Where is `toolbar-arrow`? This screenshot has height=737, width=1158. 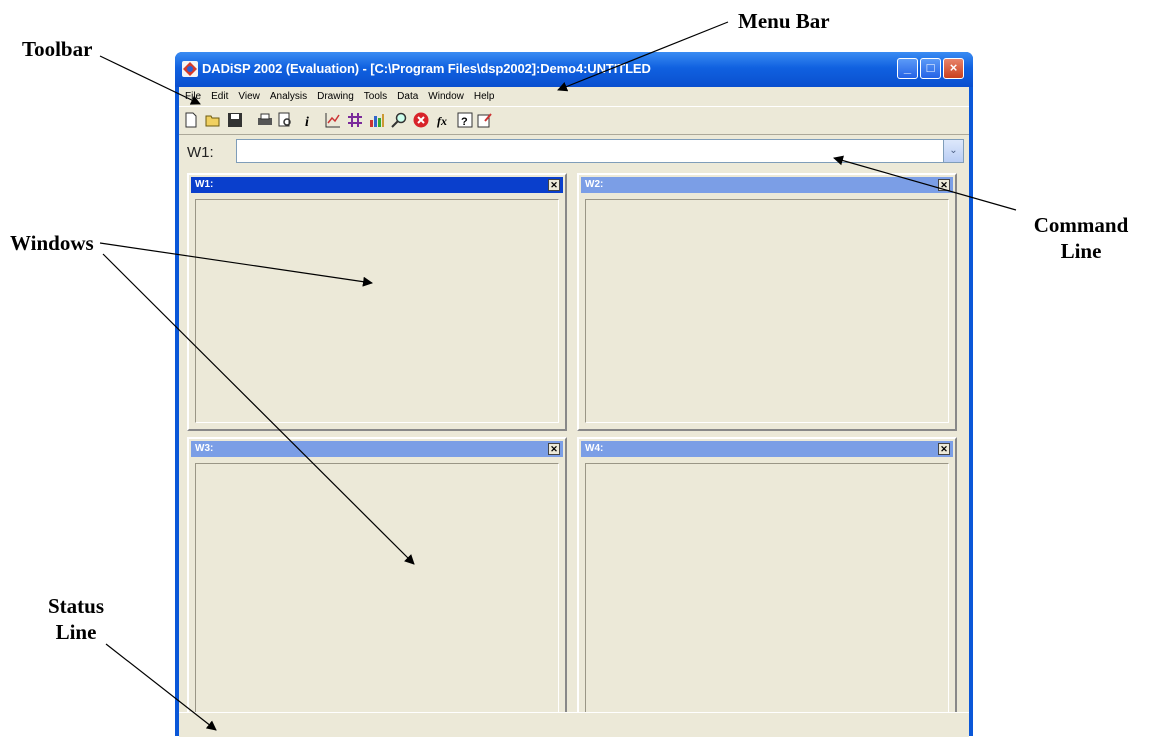
toolbar-arrow is located at coordinates (150, 80).